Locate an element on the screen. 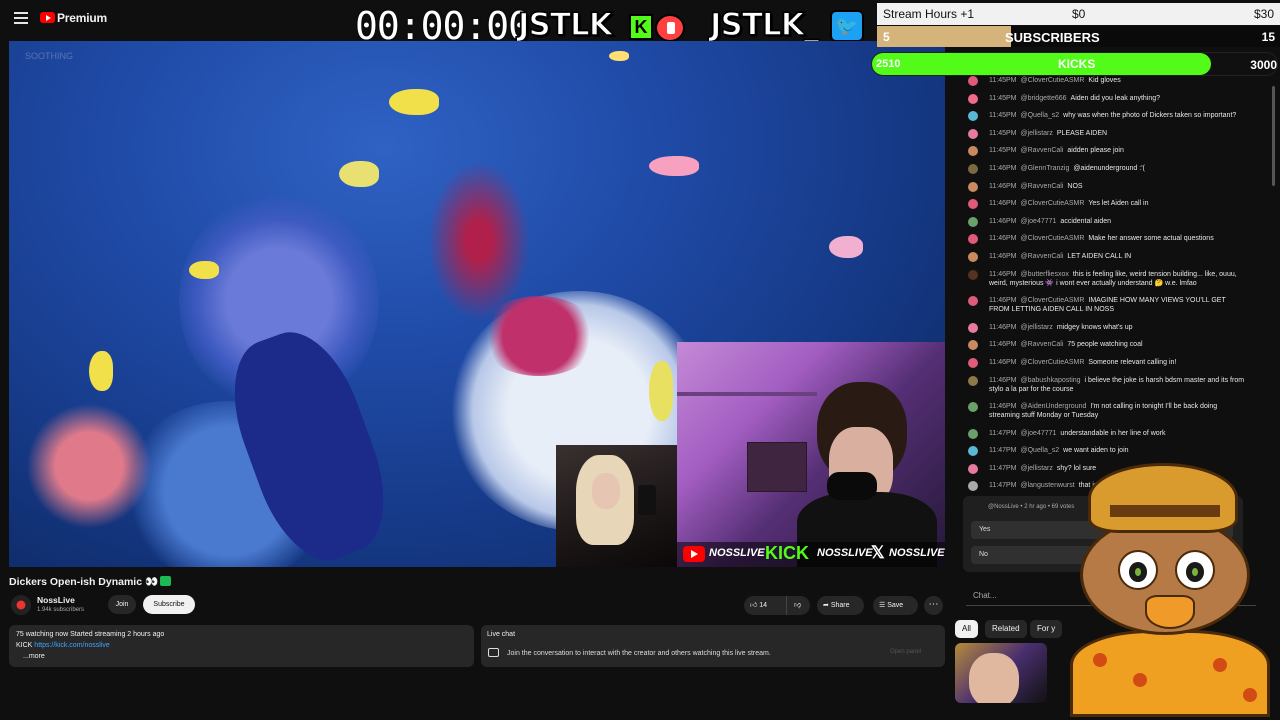 The image size is (1280, 720). chat-timestamp: 11:47PM is located at coordinates (1003, 433).